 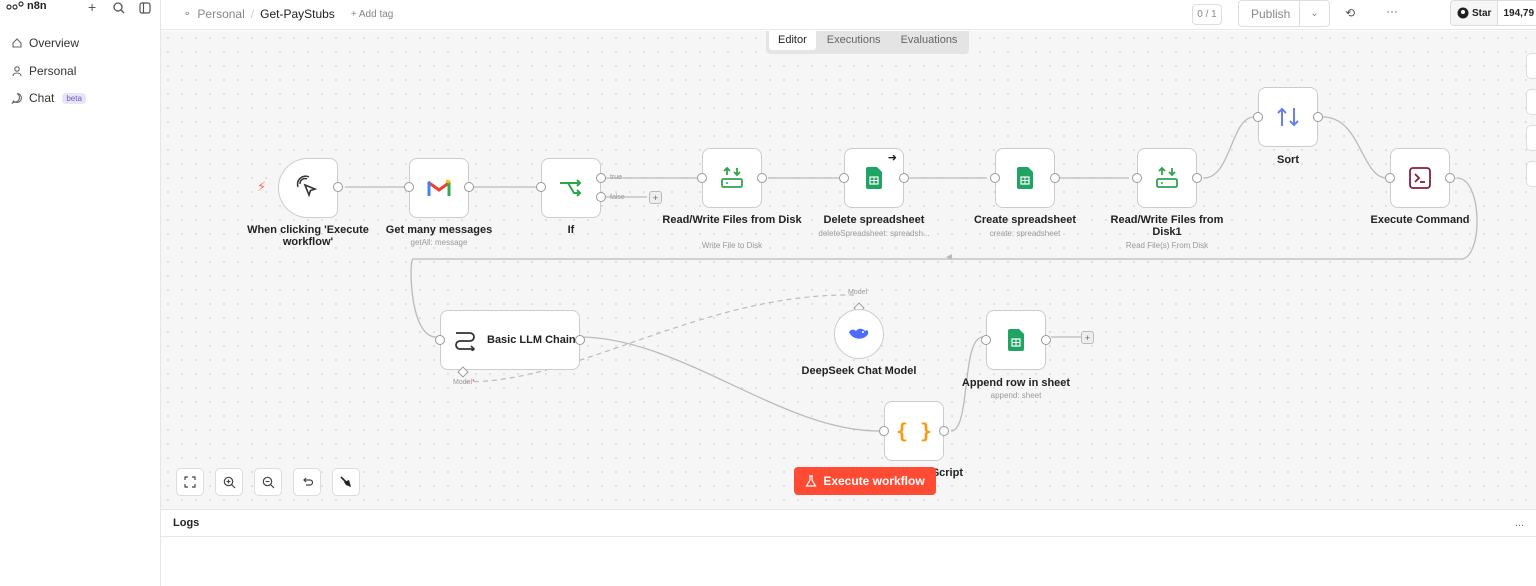 What do you see at coordinates (190, 482) in the screenshot?
I see `fit-view-button` at bounding box center [190, 482].